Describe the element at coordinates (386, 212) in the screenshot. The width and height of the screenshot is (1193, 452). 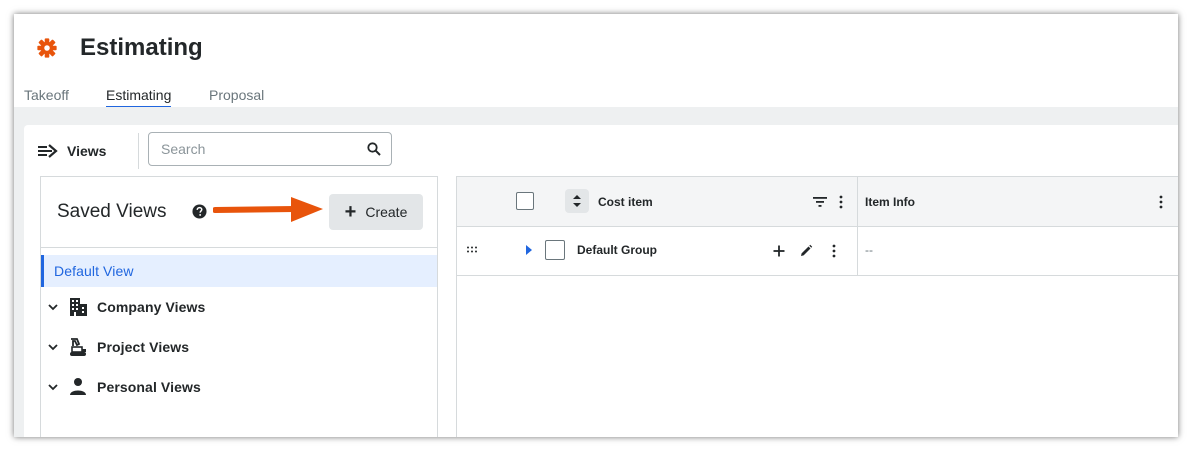
I see `create-button-label: Create` at that location.